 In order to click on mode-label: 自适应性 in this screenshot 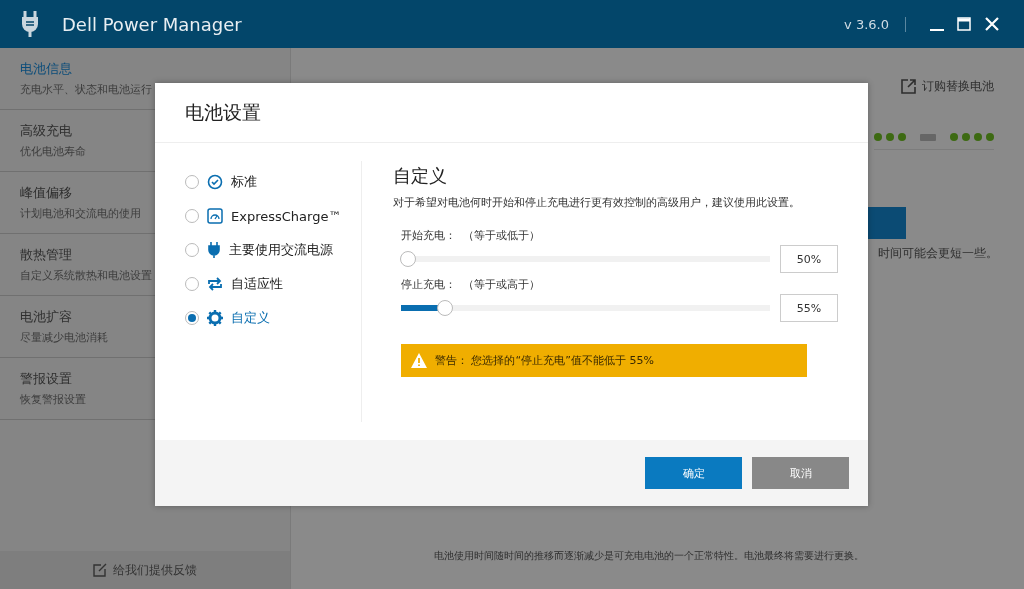, I will do `click(257, 284)`.